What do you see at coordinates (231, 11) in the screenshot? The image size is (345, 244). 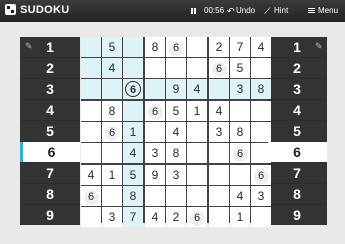 I see `undo-icon: ↶` at bounding box center [231, 11].